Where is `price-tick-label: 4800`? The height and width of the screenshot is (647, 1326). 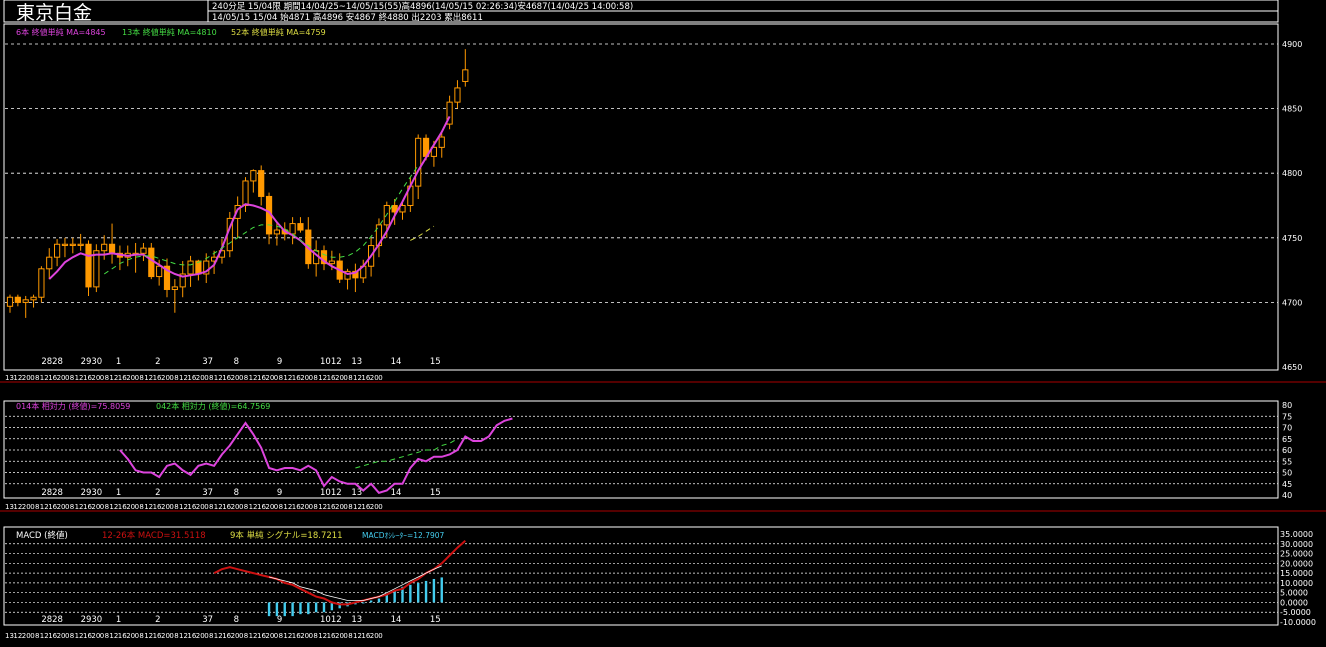 price-tick-label: 4800 is located at coordinates (1292, 173).